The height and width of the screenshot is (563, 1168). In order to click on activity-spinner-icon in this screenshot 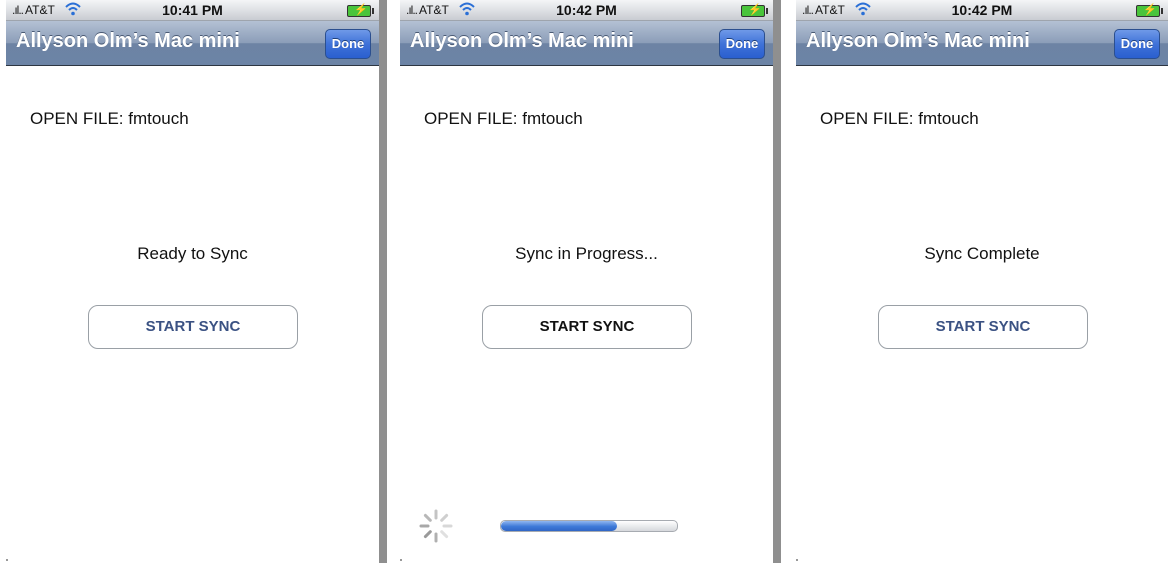, I will do `click(436, 526)`.